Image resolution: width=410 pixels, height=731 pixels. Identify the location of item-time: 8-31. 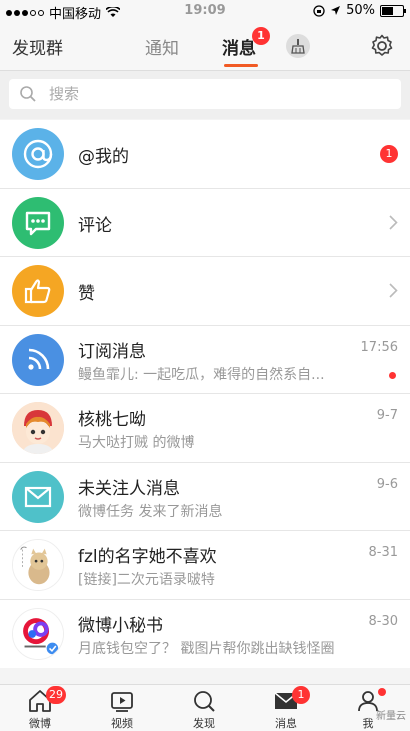
(383, 552).